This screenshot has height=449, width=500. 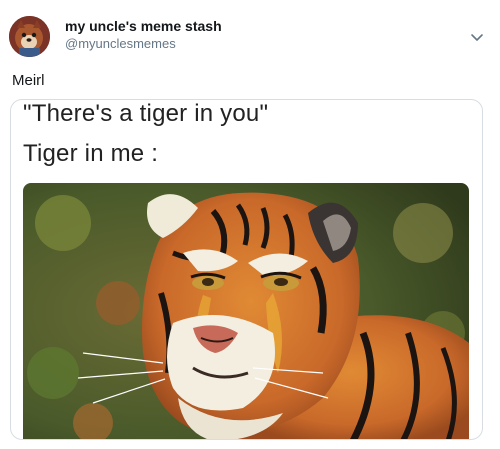 What do you see at coordinates (146, 113) in the screenshot?
I see `meme-caption-line-1: "There's a tiger in you"` at bounding box center [146, 113].